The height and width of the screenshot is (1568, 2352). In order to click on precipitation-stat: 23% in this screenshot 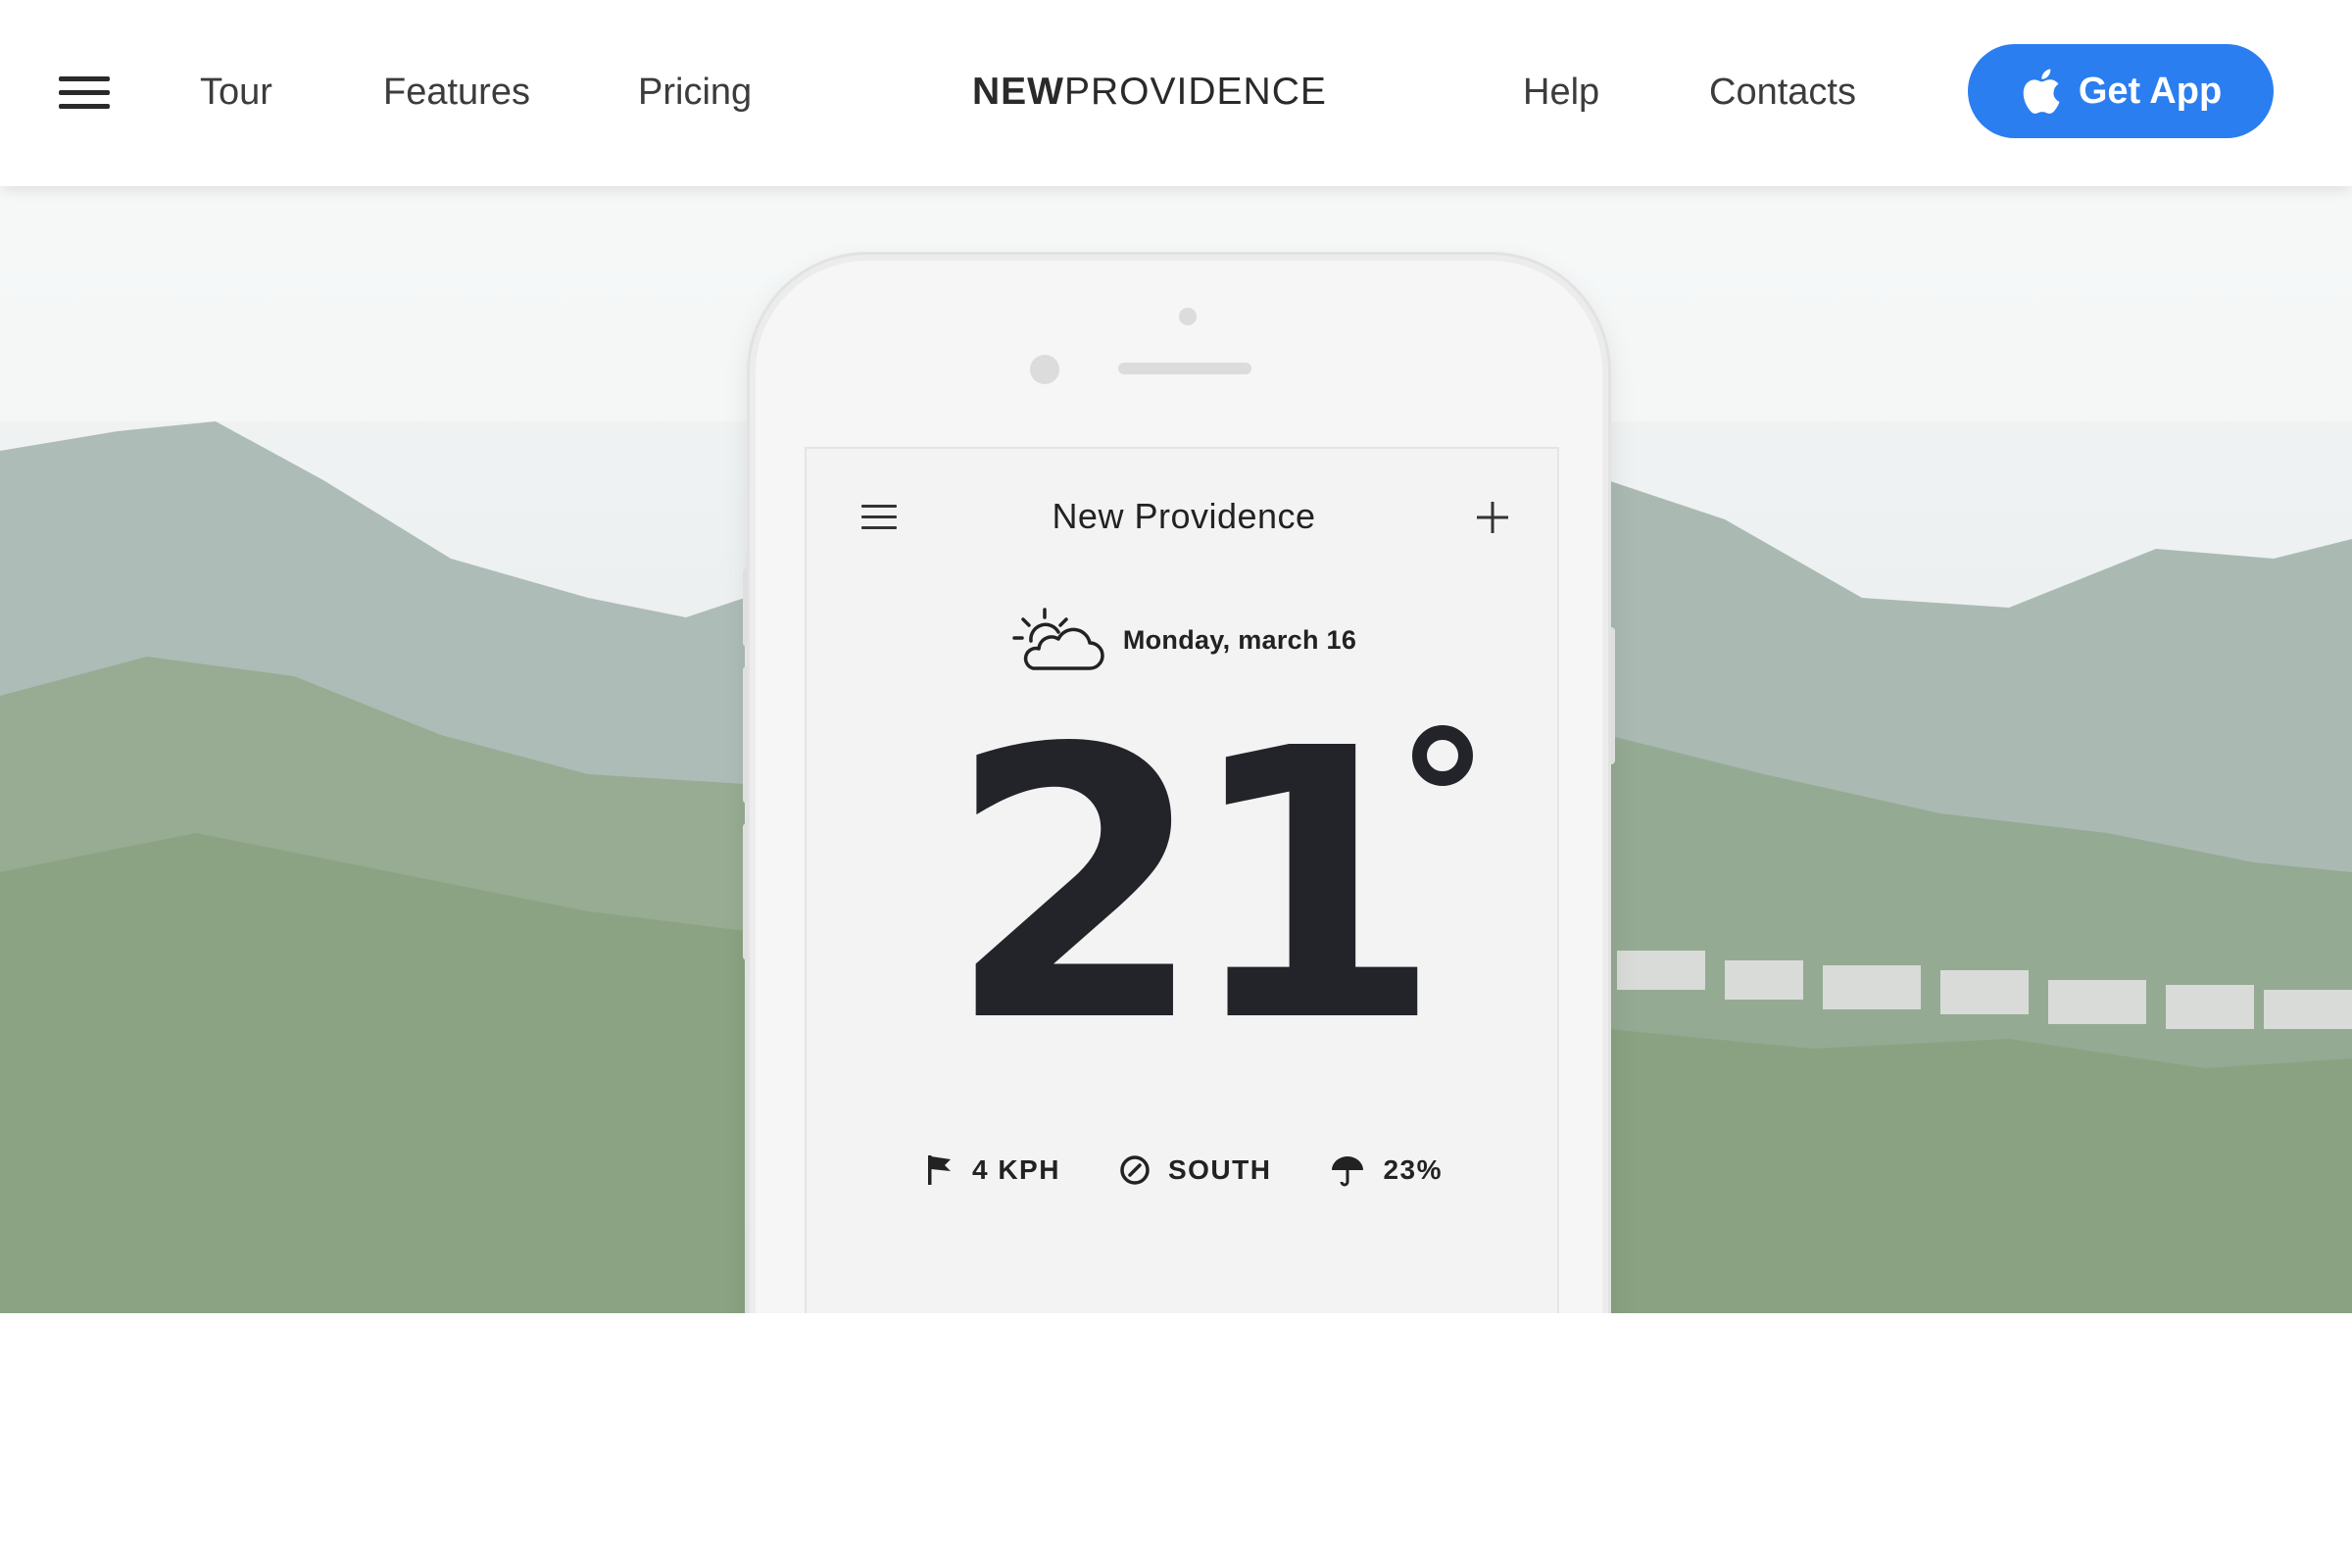, I will do `click(1386, 1170)`.